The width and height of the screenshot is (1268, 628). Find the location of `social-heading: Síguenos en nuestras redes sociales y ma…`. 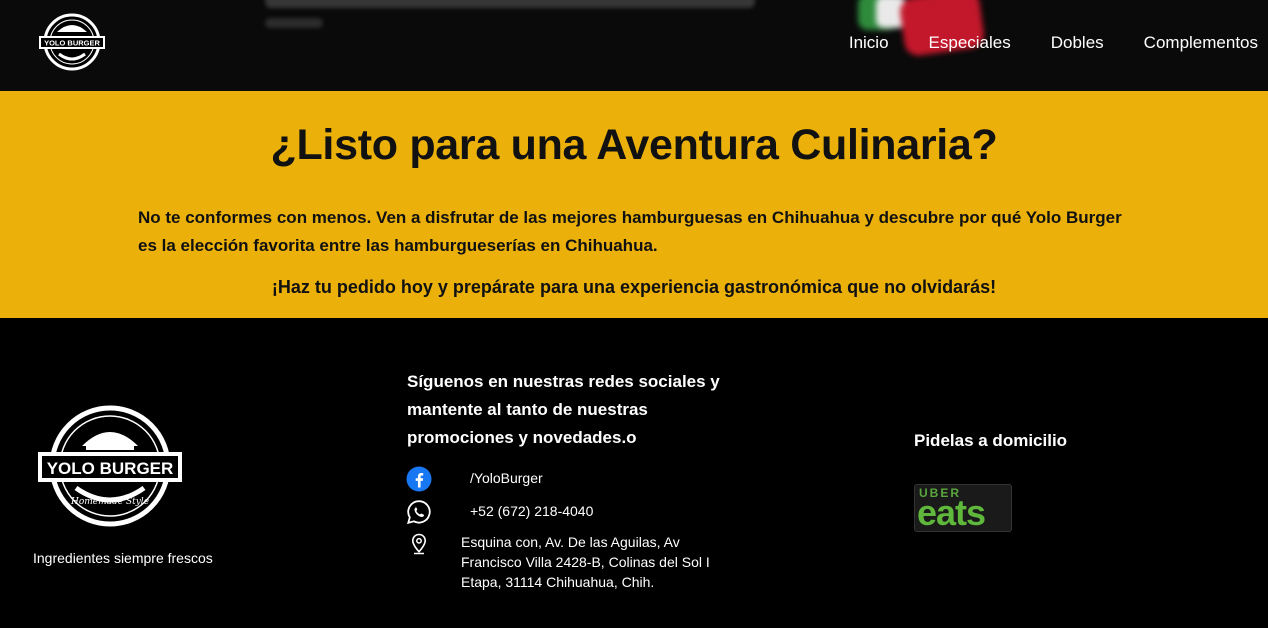

social-heading: Síguenos en nuestras redes sociales y ma… is located at coordinates (563, 409).